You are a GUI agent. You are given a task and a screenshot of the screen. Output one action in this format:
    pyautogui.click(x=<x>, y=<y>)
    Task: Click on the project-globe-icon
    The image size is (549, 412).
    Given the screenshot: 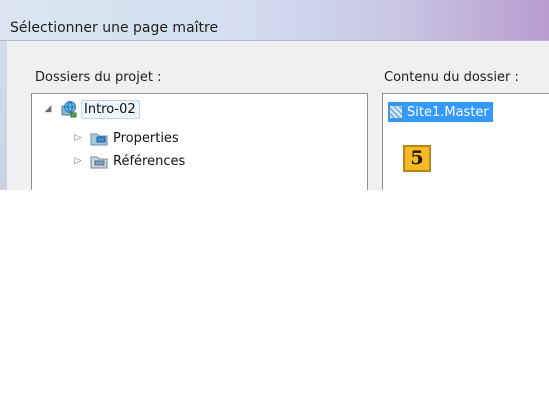 What is the action you would take?
    pyautogui.click(x=69, y=109)
    